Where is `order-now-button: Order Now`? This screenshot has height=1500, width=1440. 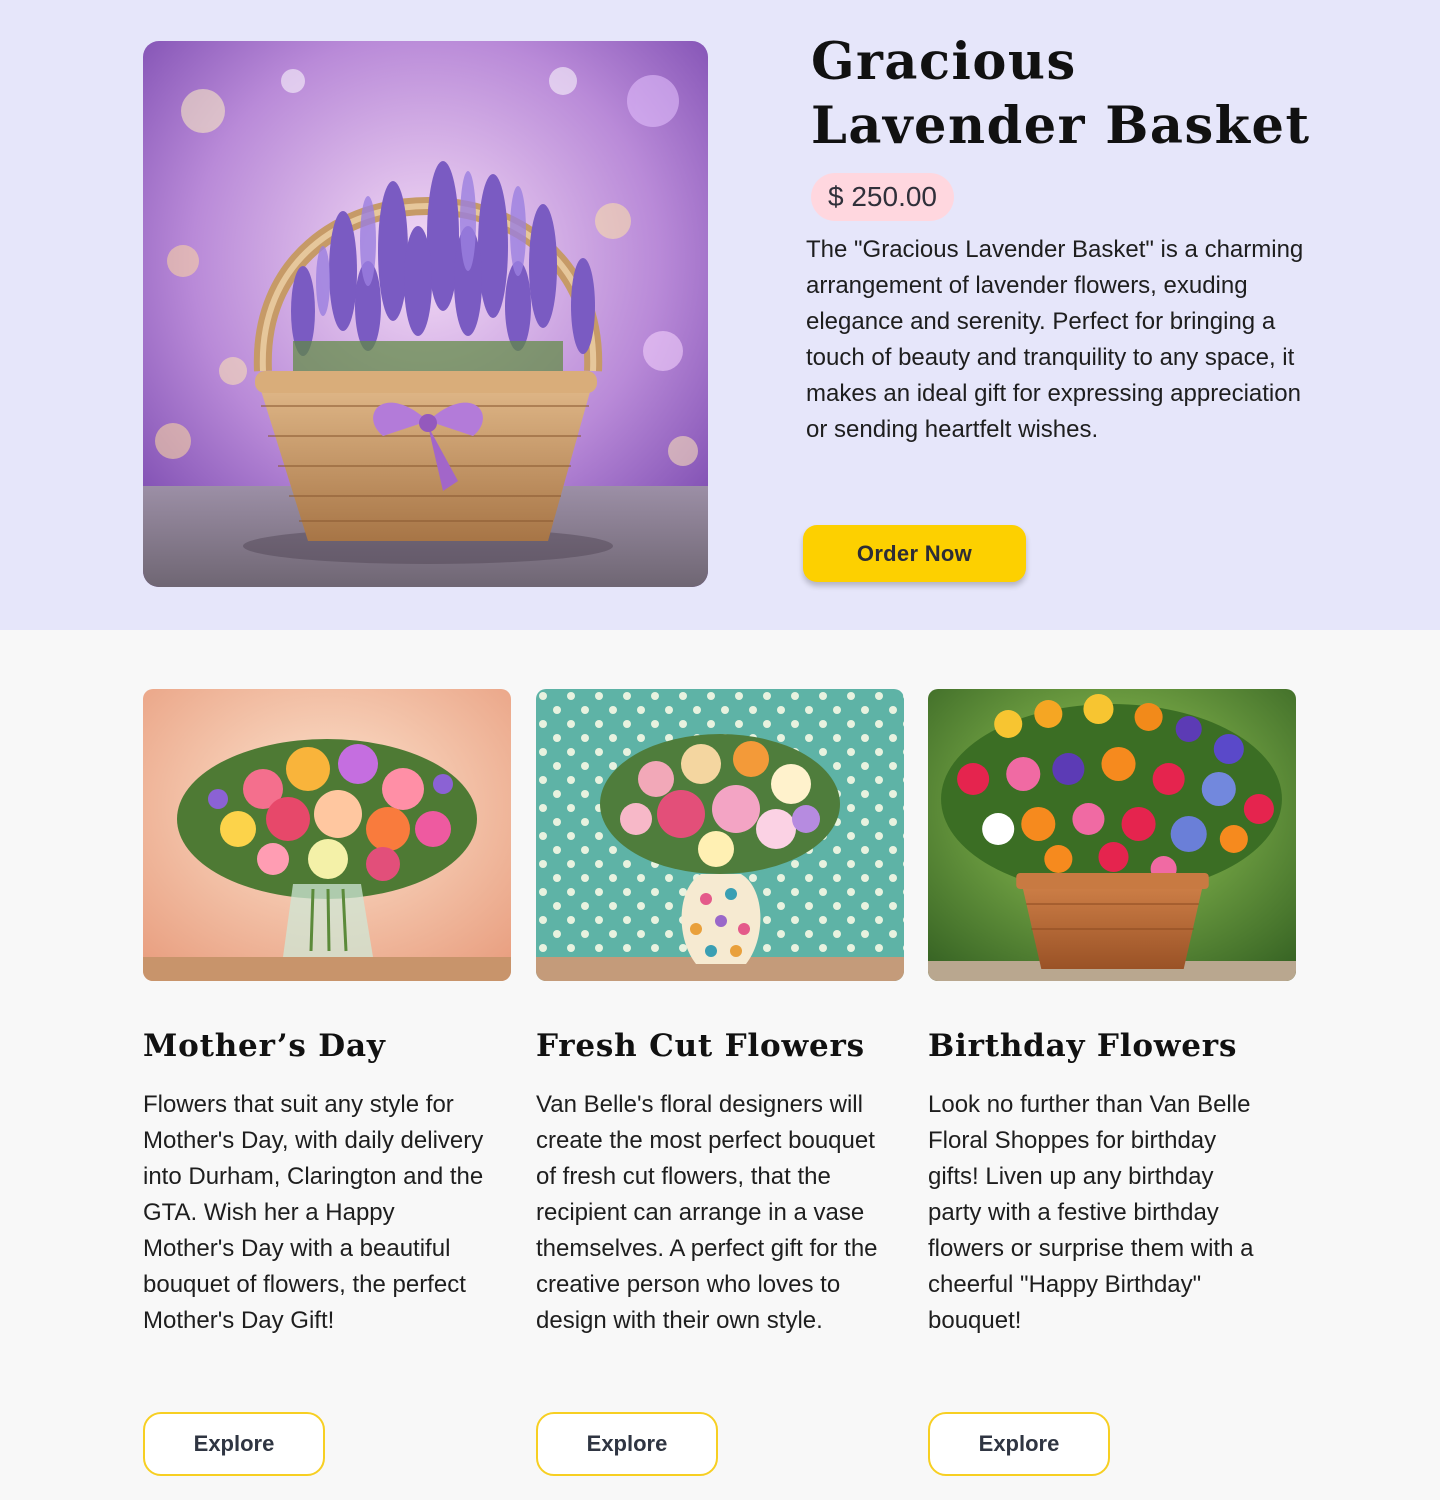 order-now-button: Order Now is located at coordinates (914, 553).